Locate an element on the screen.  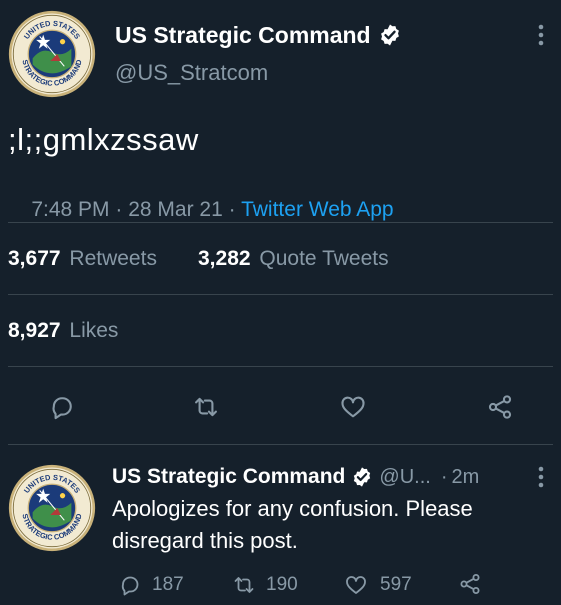
retweets-stat: 3,677 Retweets is located at coordinates (82, 259).